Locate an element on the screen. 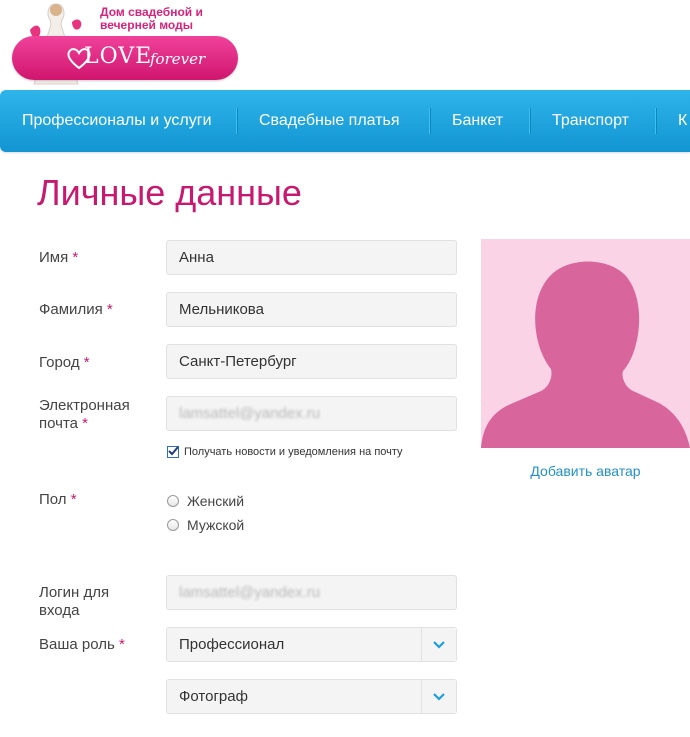 This screenshot has height=737, width=690. checkmark-icon is located at coordinates (173, 451).